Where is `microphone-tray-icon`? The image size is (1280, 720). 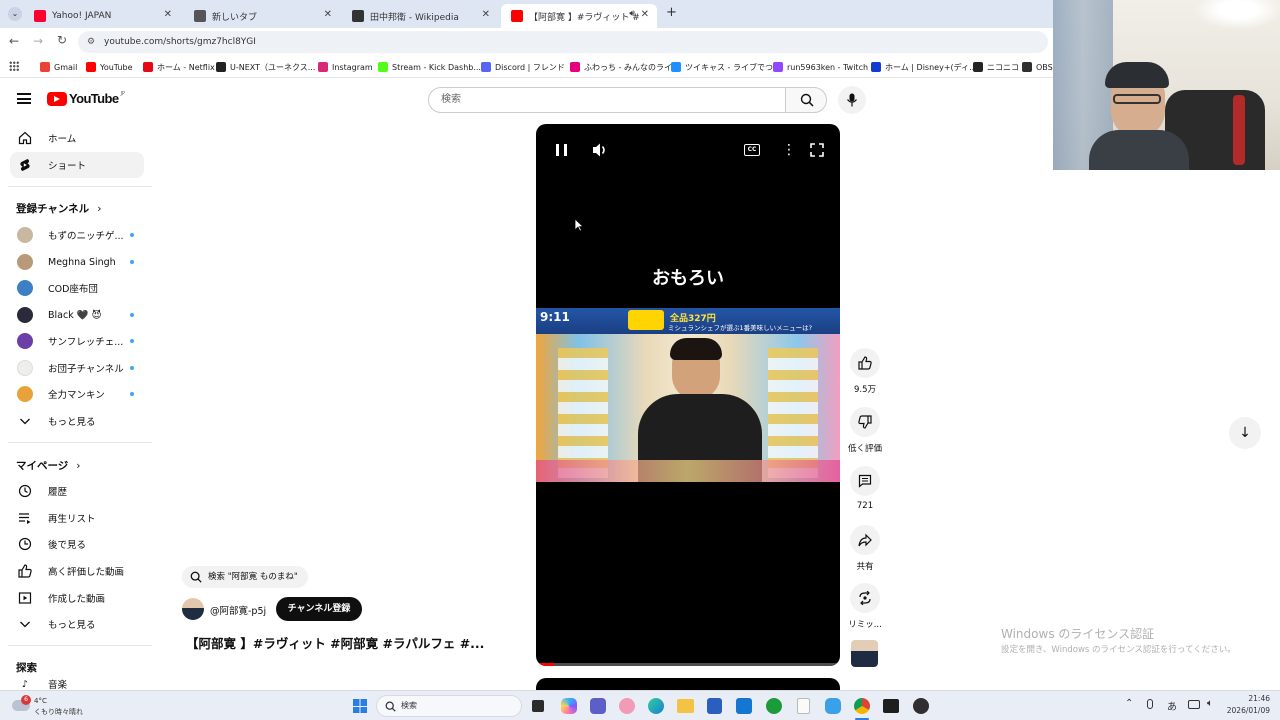
microphone-tray-icon is located at coordinates (1150, 704).